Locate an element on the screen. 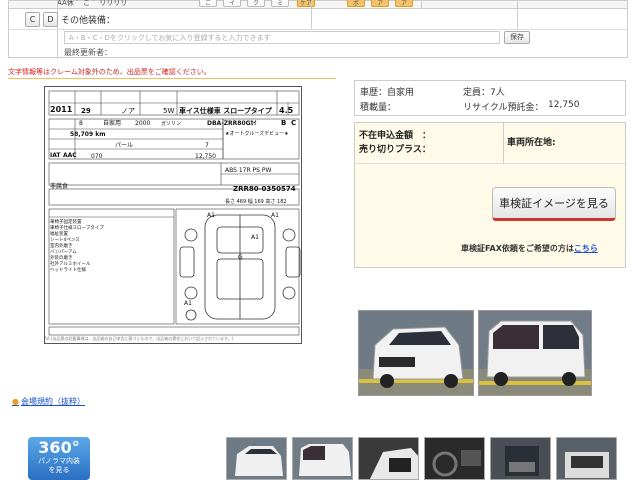  fax-request-label: 車検証FAX依頼をご希望の方は is located at coordinates (517, 248).